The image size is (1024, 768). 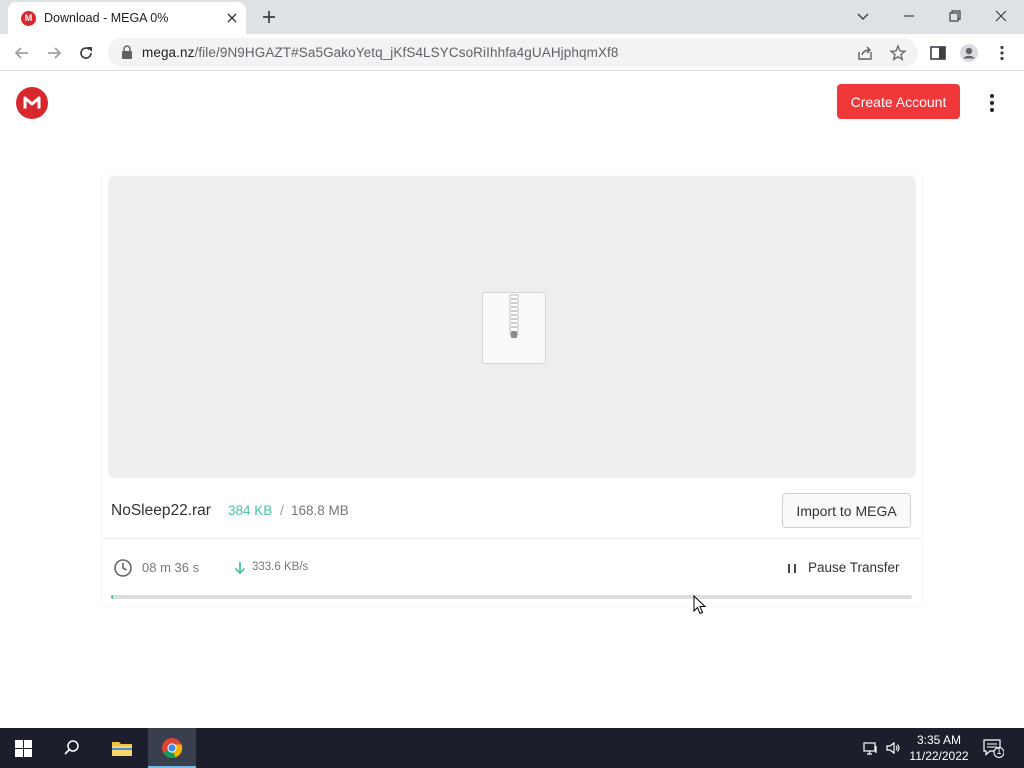 I want to click on archive-file-icon, so click(x=514, y=328).